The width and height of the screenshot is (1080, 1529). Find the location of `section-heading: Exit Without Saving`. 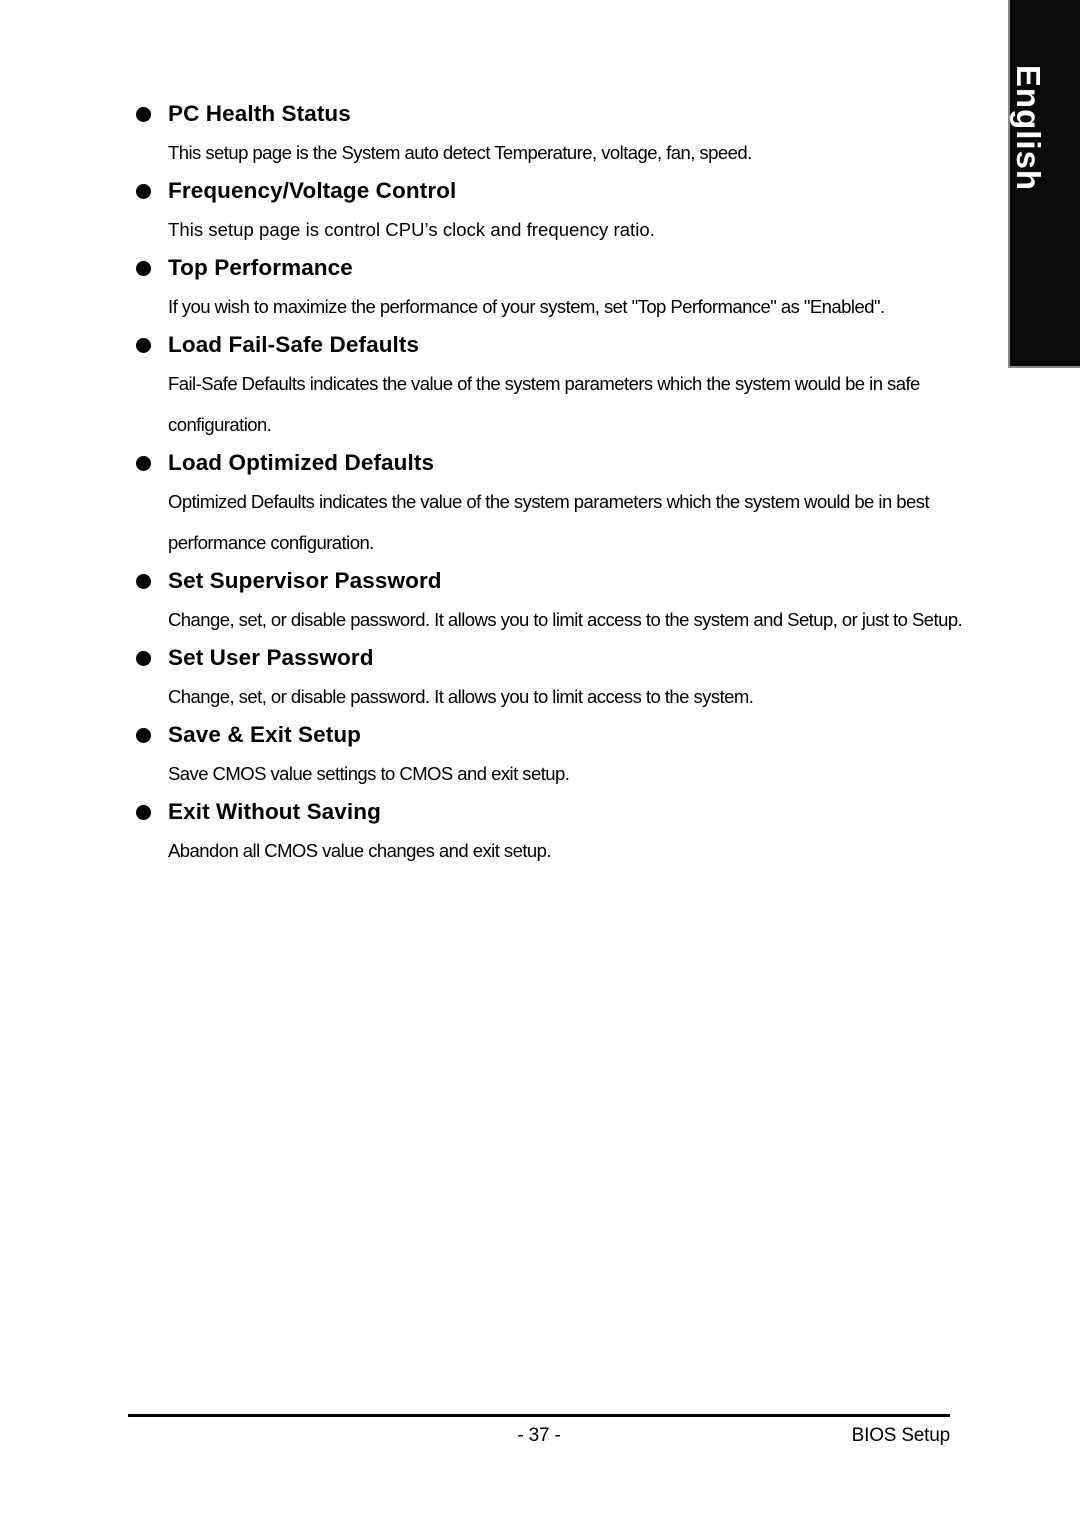

section-heading: Exit Without Saving is located at coordinates (274, 811).